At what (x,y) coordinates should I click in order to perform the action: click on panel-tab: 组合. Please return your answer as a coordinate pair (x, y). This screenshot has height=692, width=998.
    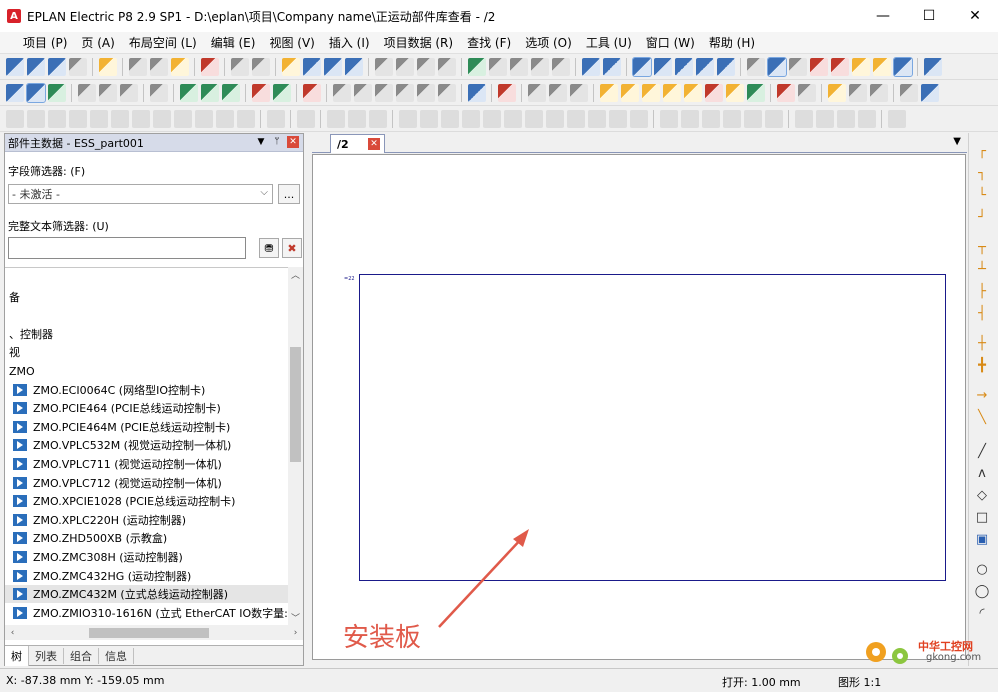
    Looking at the image, I should click on (81, 655).